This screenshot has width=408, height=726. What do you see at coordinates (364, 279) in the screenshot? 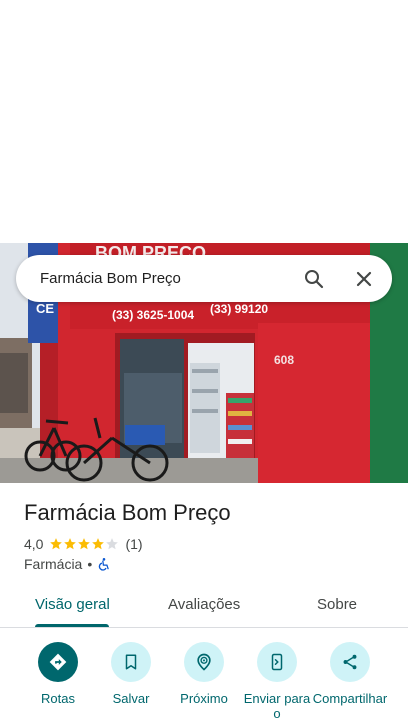
I see `close-icon` at bounding box center [364, 279].